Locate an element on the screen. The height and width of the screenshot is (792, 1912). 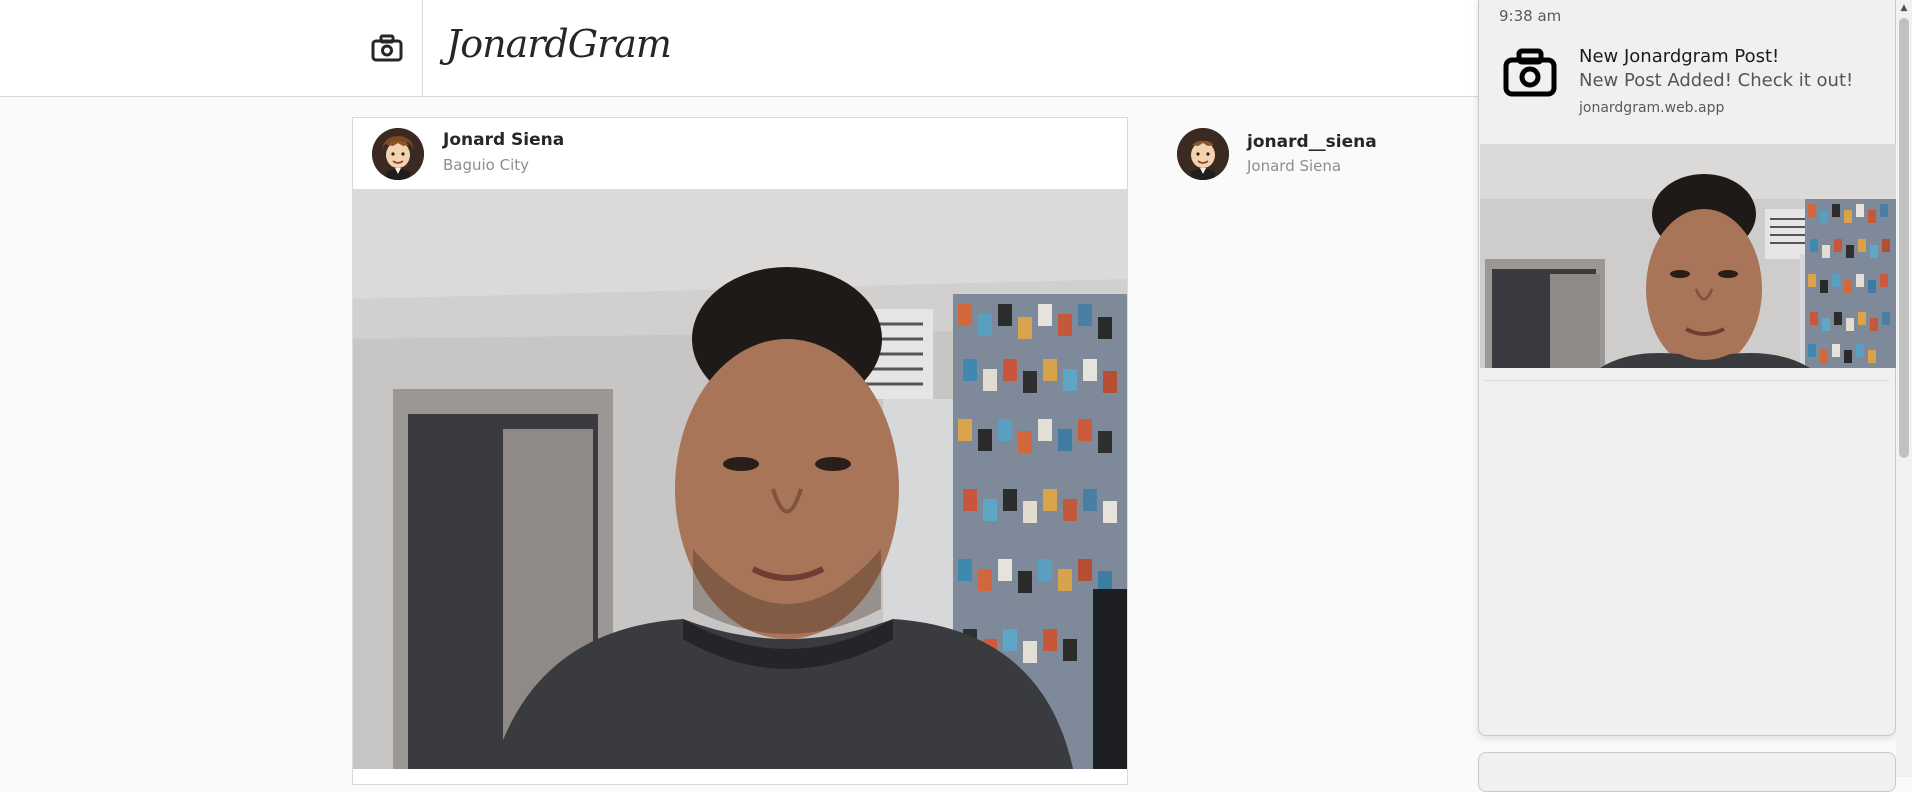
next-notification-card is located at coordinates (1687, 772).